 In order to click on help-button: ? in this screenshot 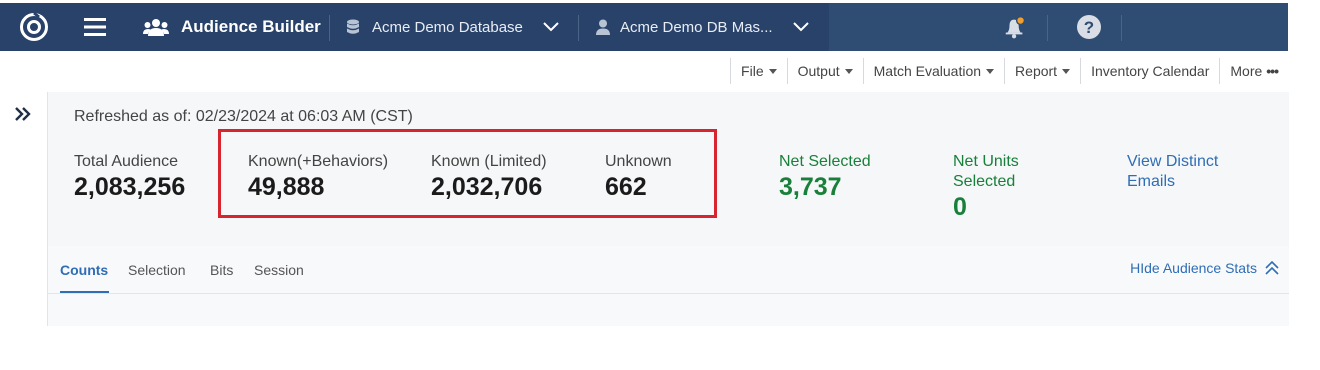, I will do `click(1089, 27)`.